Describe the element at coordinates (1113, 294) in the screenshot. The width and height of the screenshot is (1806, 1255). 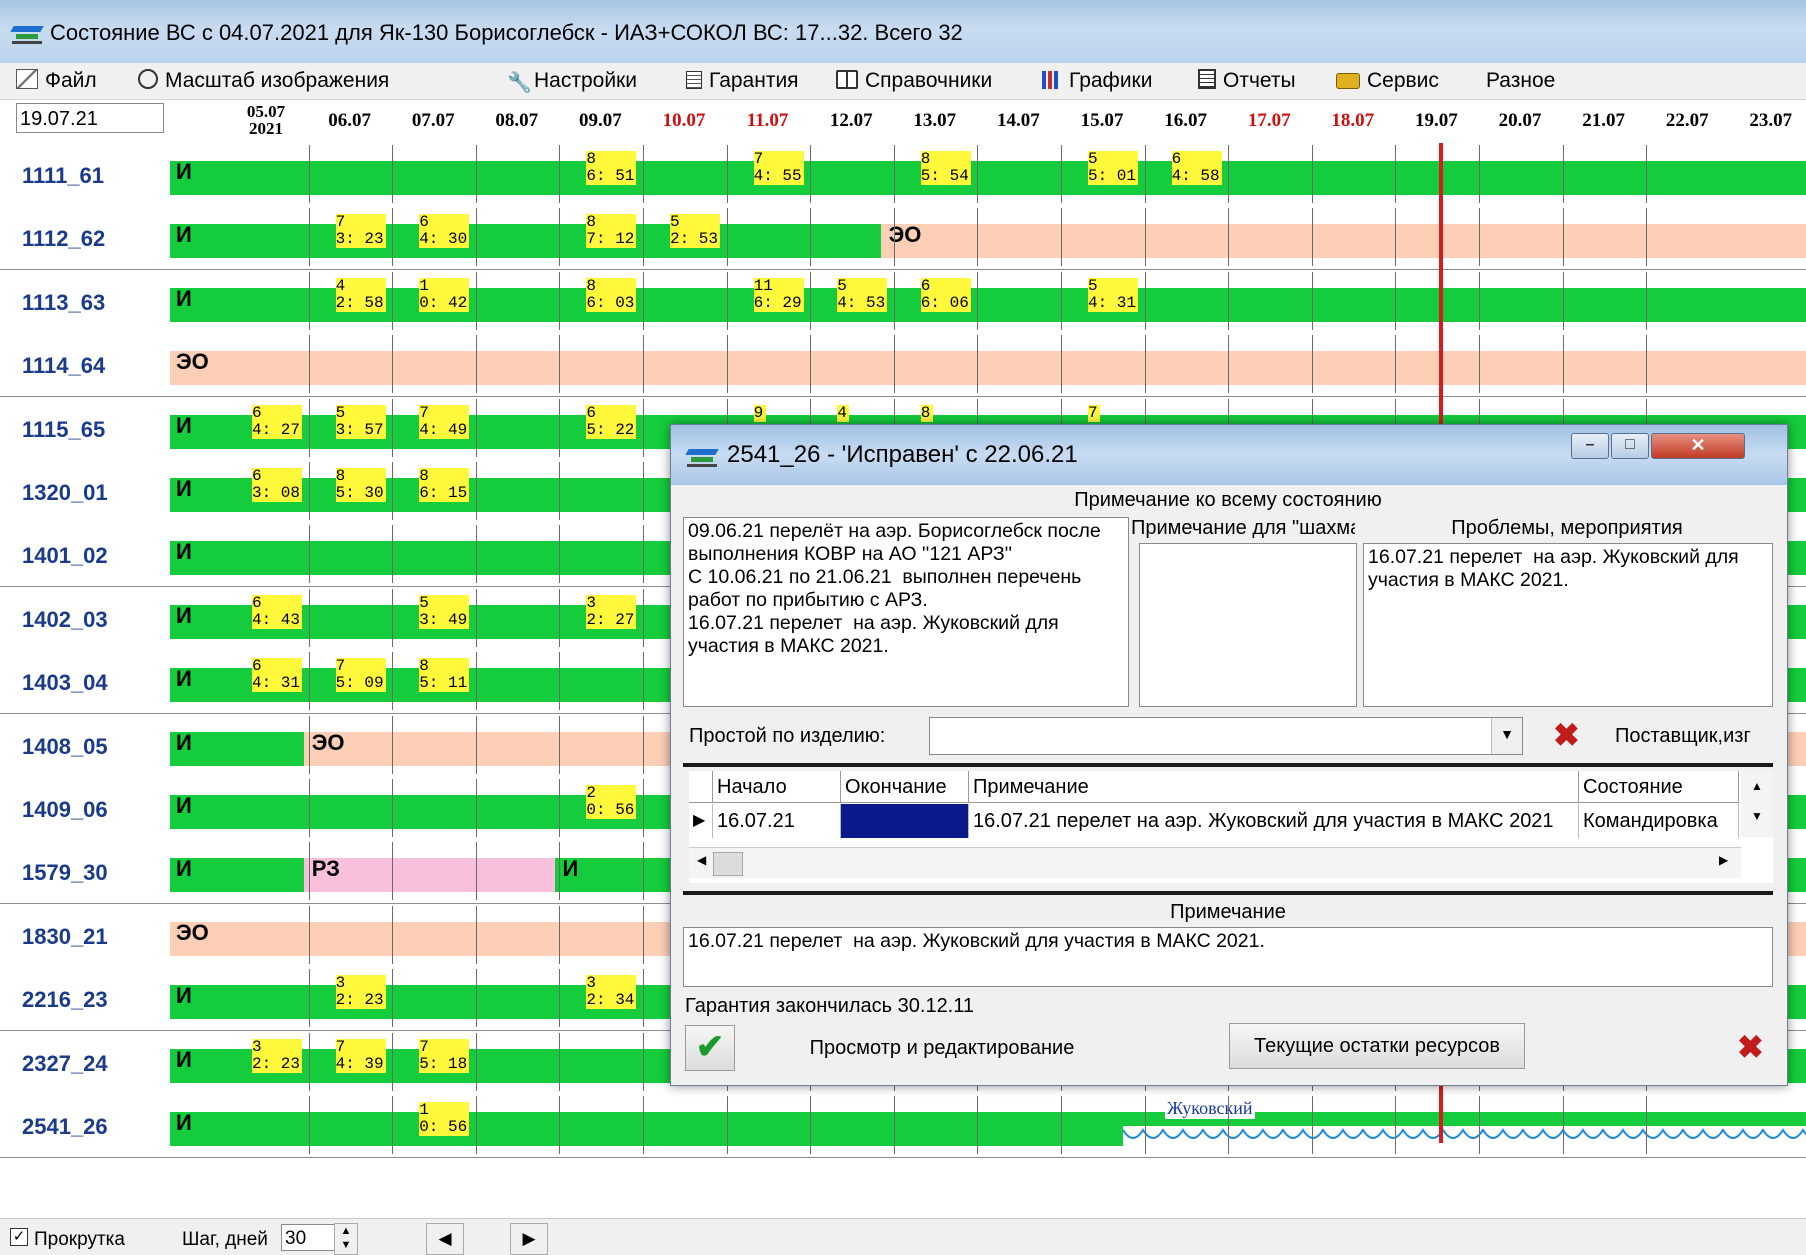
I see `flight-marker: 5 4: 31` at that location.